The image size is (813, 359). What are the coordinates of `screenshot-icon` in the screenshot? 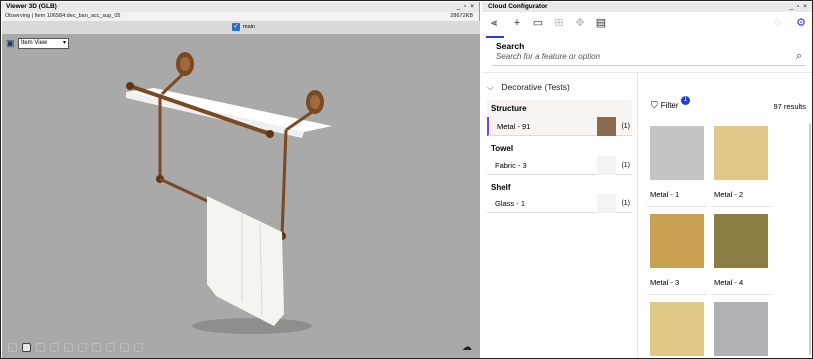 It's located at (124, 347).